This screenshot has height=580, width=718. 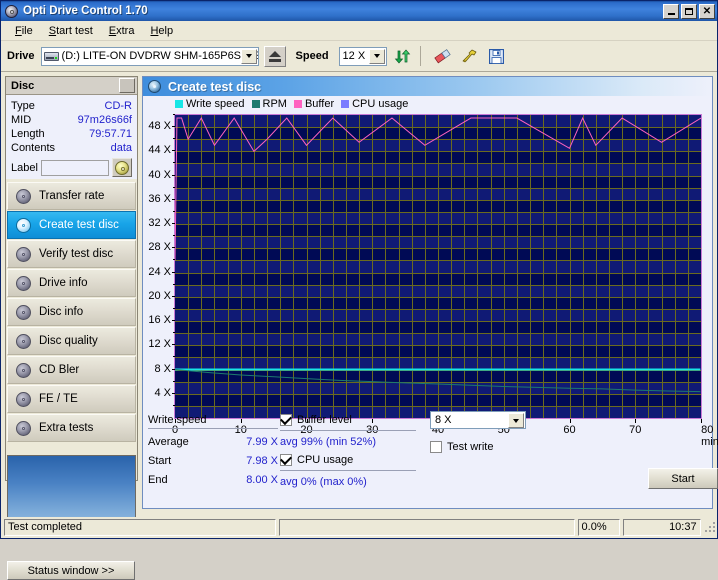 I want to click on menu-bar: File Start test Extra Help, so click(x=359, y=31).